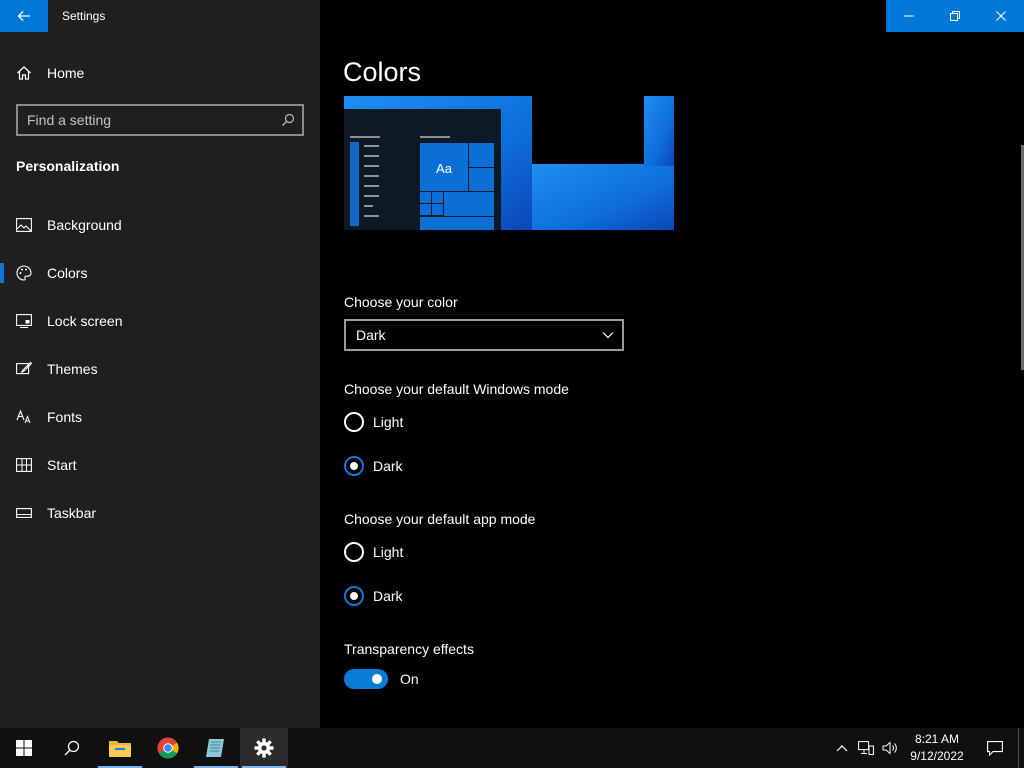 This screenshot has width=1024, height=768. I want to click on close-icon, so click(1001, 16).